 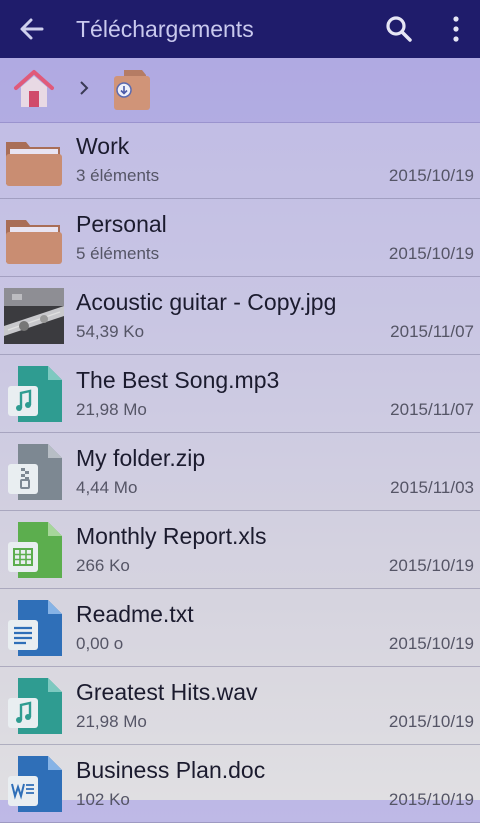 I want to click on file-meta: 4,44 Mo, so click(x=107, y=487).